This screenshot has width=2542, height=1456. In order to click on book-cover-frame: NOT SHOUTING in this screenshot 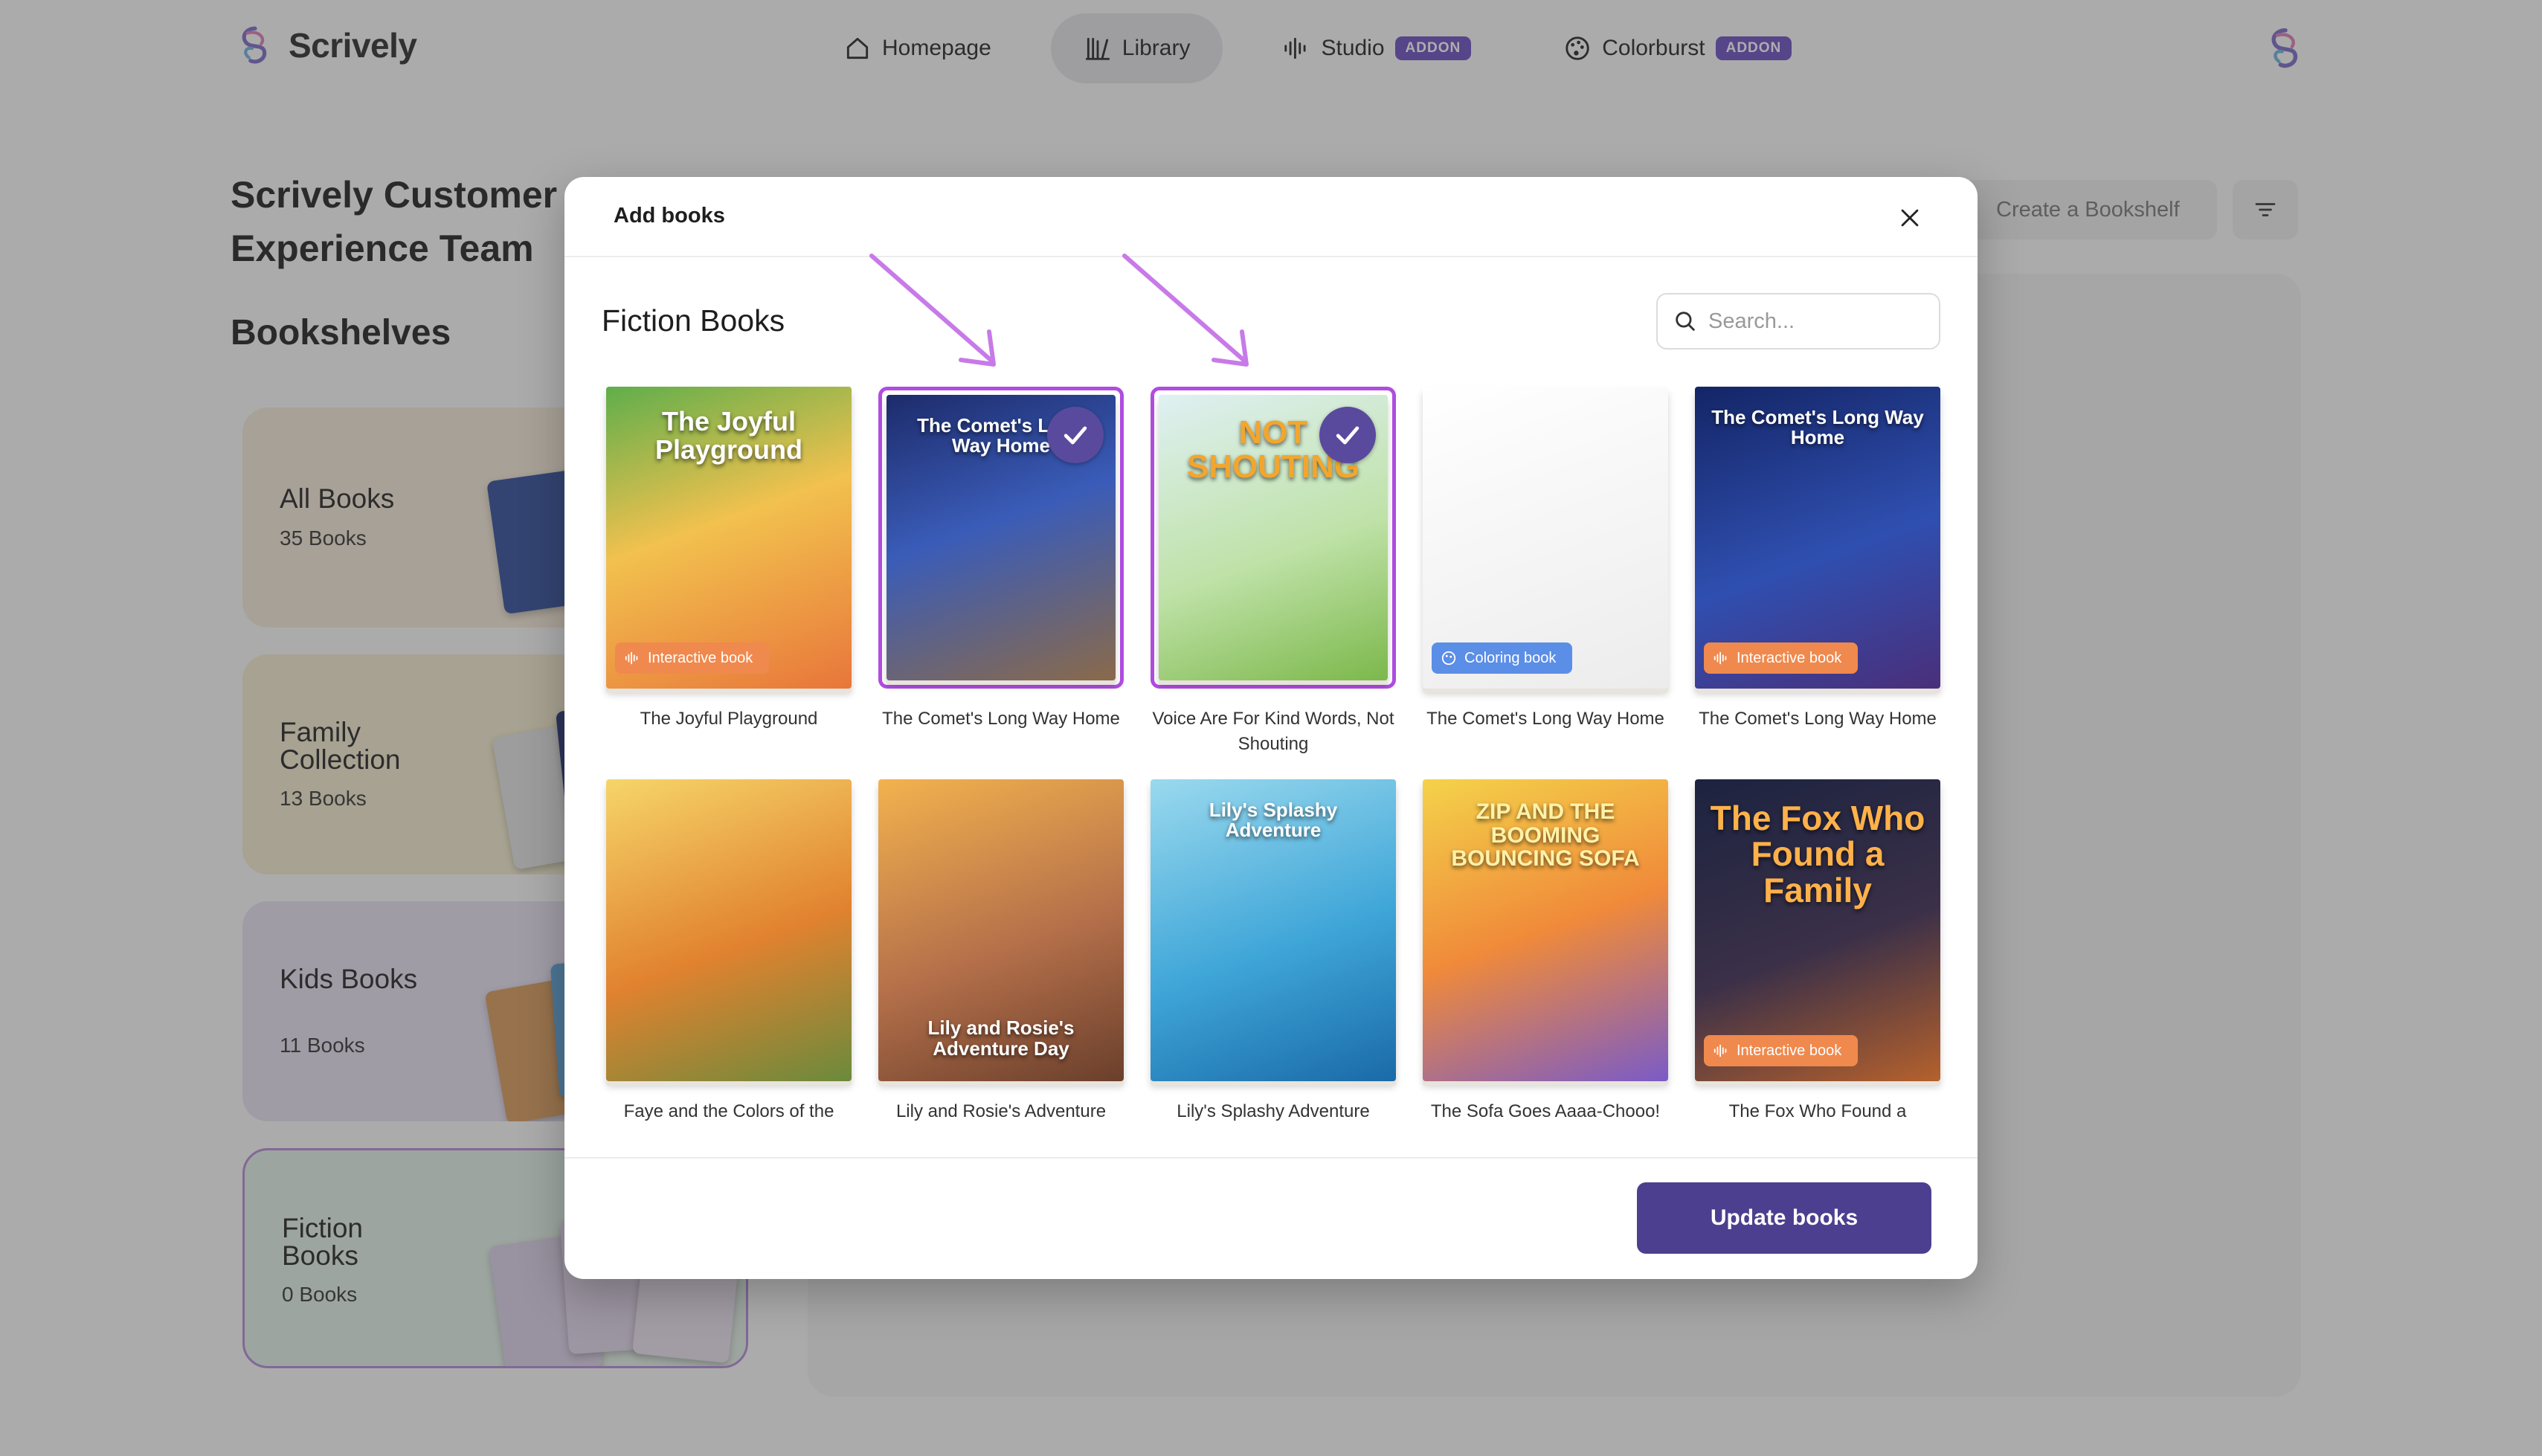, I will do `click(1273, 538)`.